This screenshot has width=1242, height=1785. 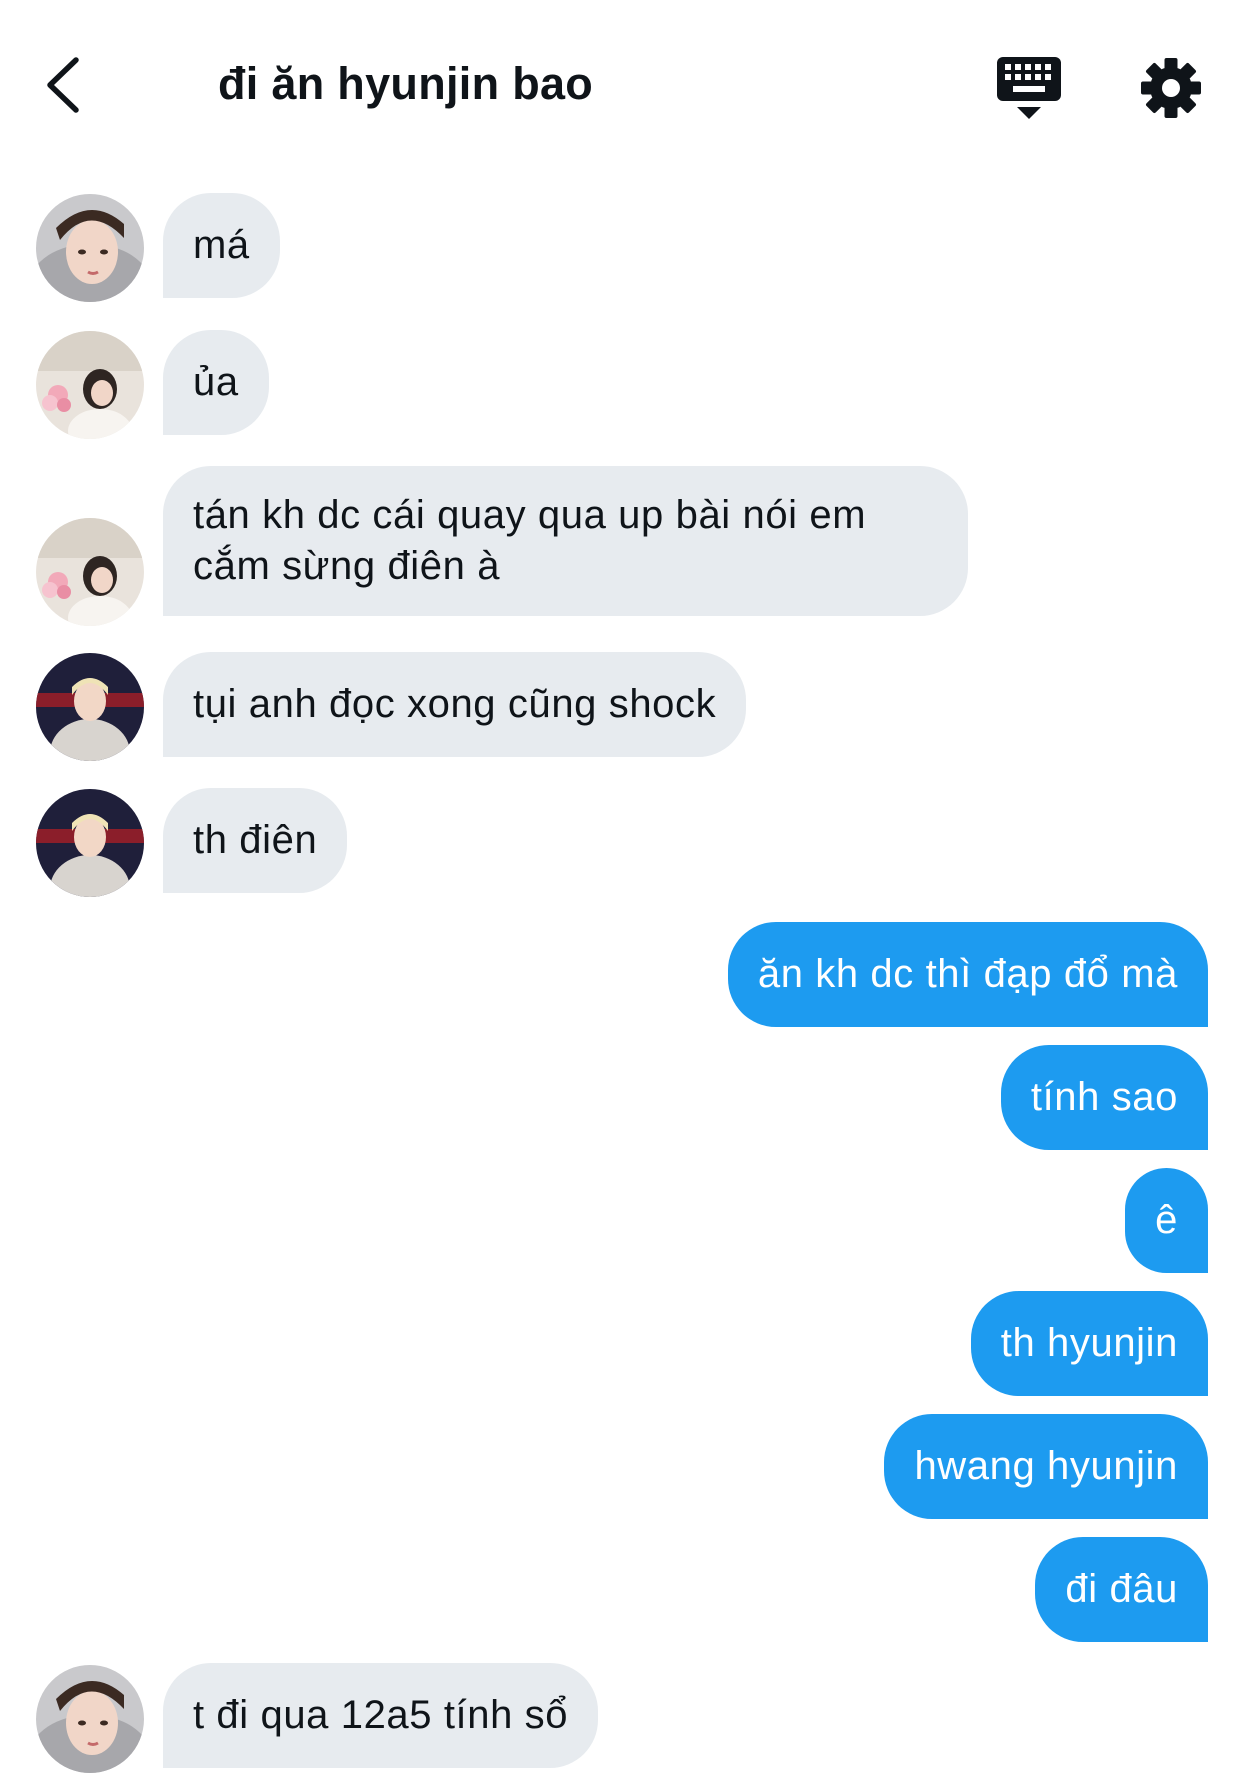 I want to click on message-bubble-incoming: ủa, so click(x=216, y=382).